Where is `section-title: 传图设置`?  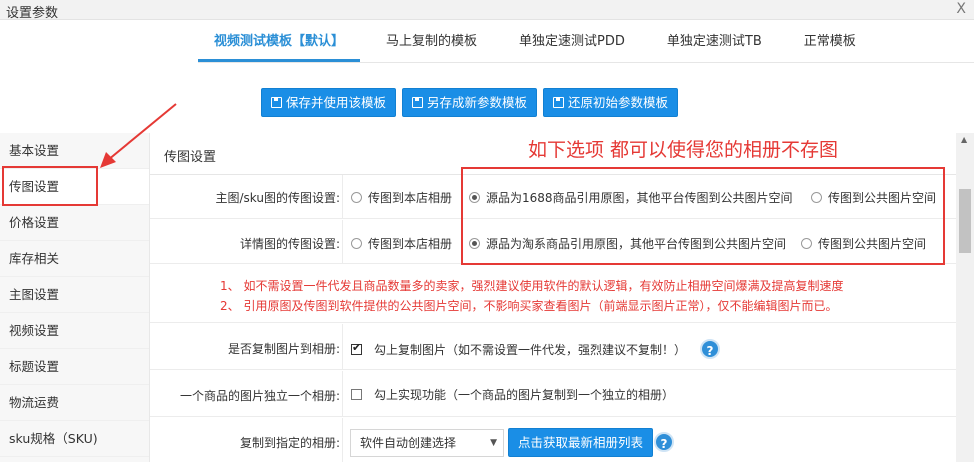 section-title: 传图设置 is located at coordinates (190, 157).